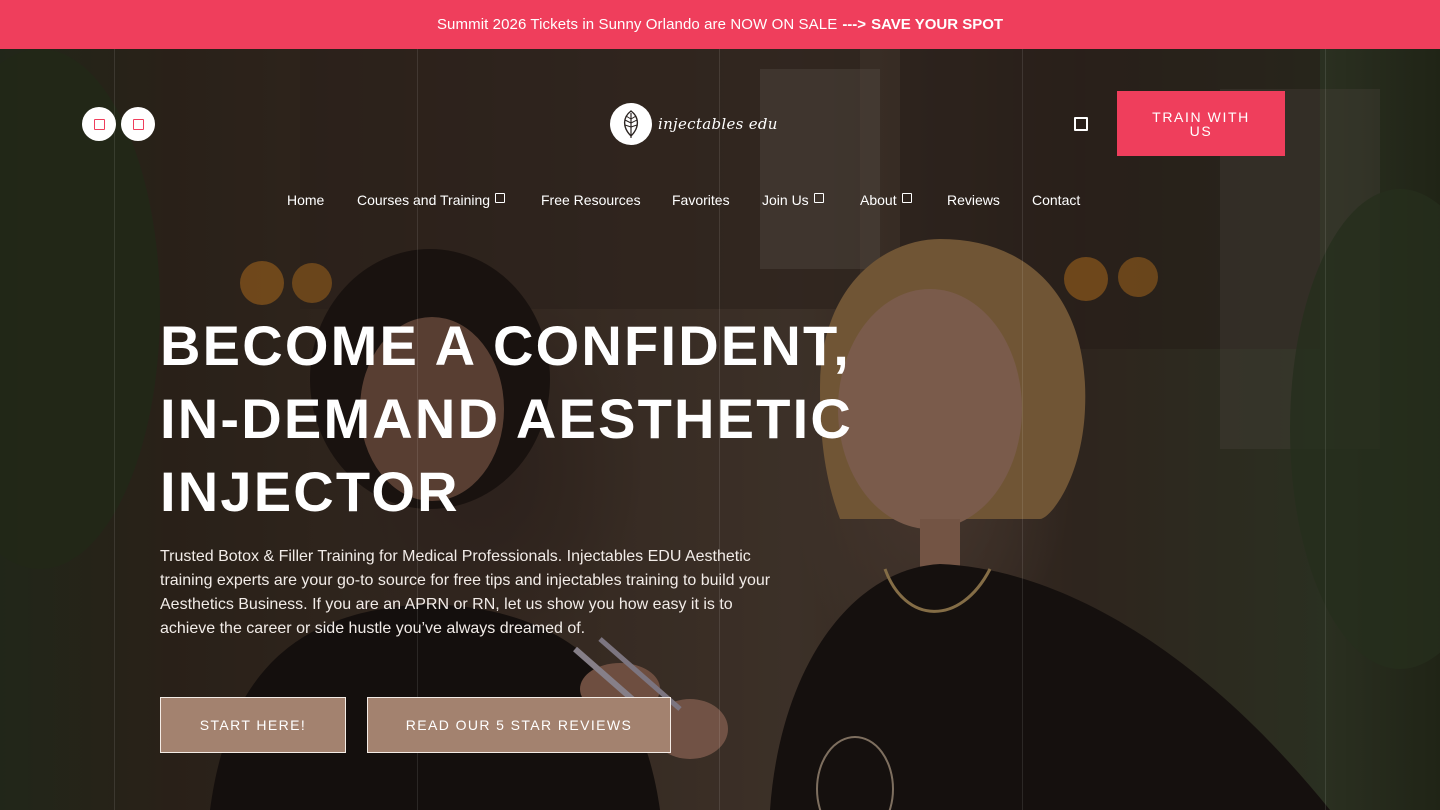  Describe the element at coordinates (878, 200) in the screenshot. I see `nav-item-label: About` at that location.